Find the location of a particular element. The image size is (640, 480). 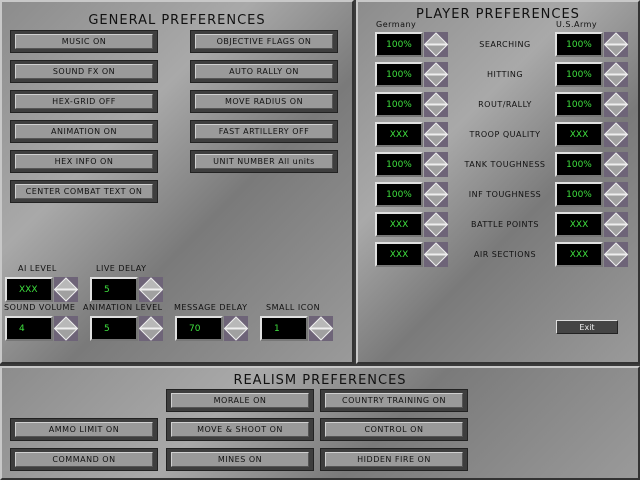

move-shoot-on-button: MOVE & SHOOT ON is located at coordinates (240, 429).